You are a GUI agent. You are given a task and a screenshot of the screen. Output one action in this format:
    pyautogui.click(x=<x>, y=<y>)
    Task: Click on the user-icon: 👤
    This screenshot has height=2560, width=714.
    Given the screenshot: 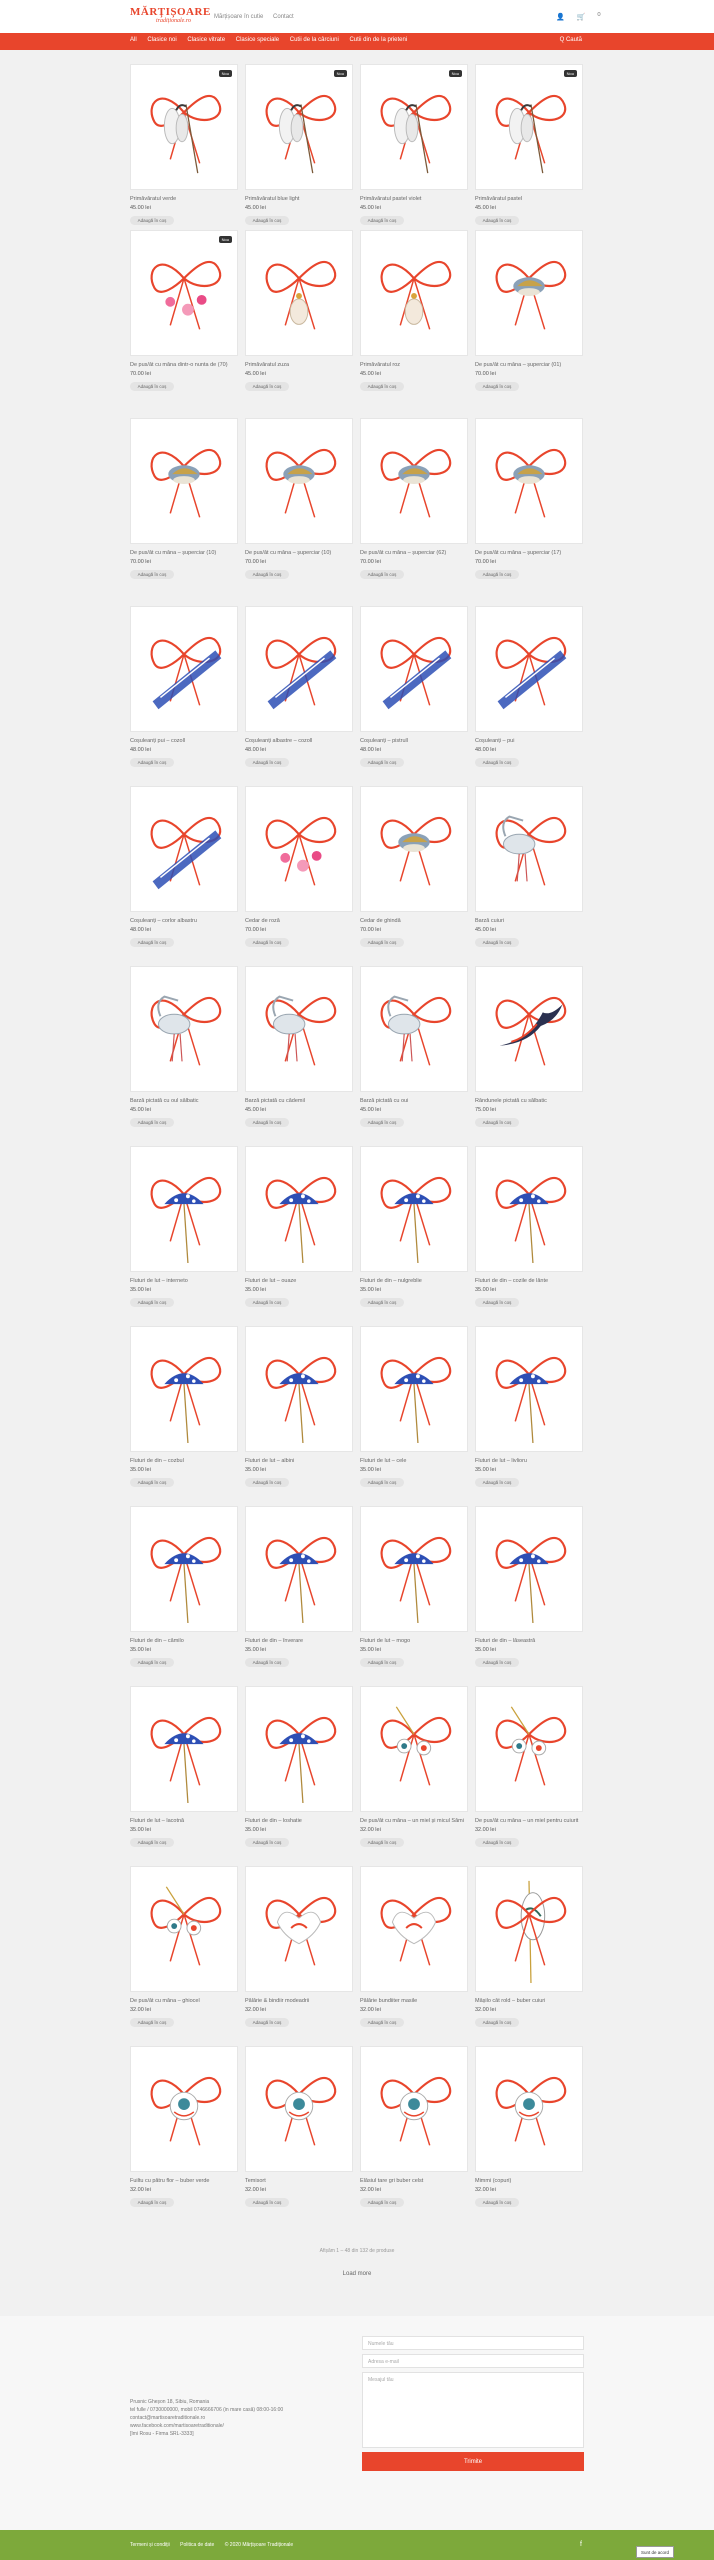 What is the action you would take?
    pyautogui.click(x=560, y=17)
    